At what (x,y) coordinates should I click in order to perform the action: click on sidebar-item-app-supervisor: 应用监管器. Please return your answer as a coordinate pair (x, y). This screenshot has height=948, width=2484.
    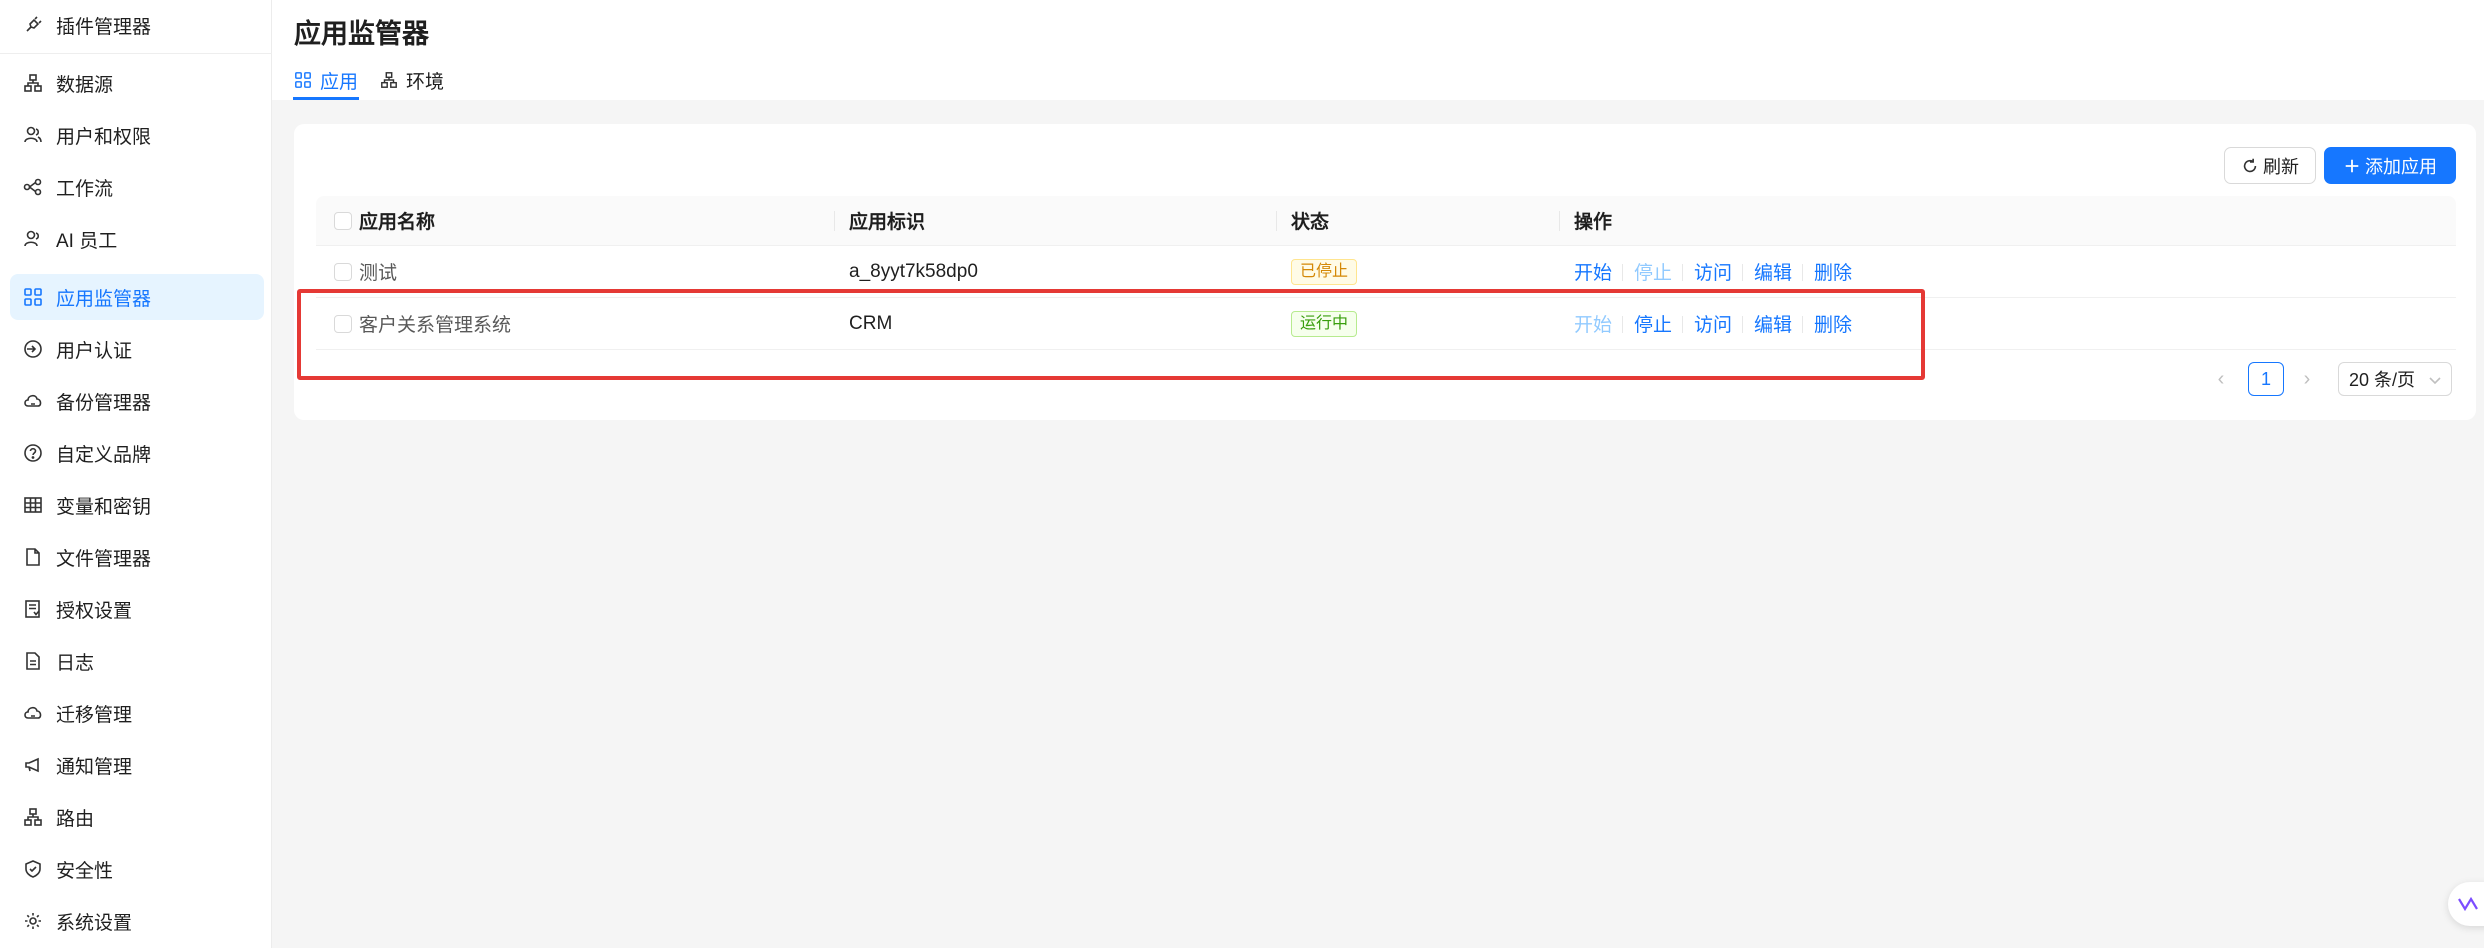
    Looking at the image, I should click on (137, 297).